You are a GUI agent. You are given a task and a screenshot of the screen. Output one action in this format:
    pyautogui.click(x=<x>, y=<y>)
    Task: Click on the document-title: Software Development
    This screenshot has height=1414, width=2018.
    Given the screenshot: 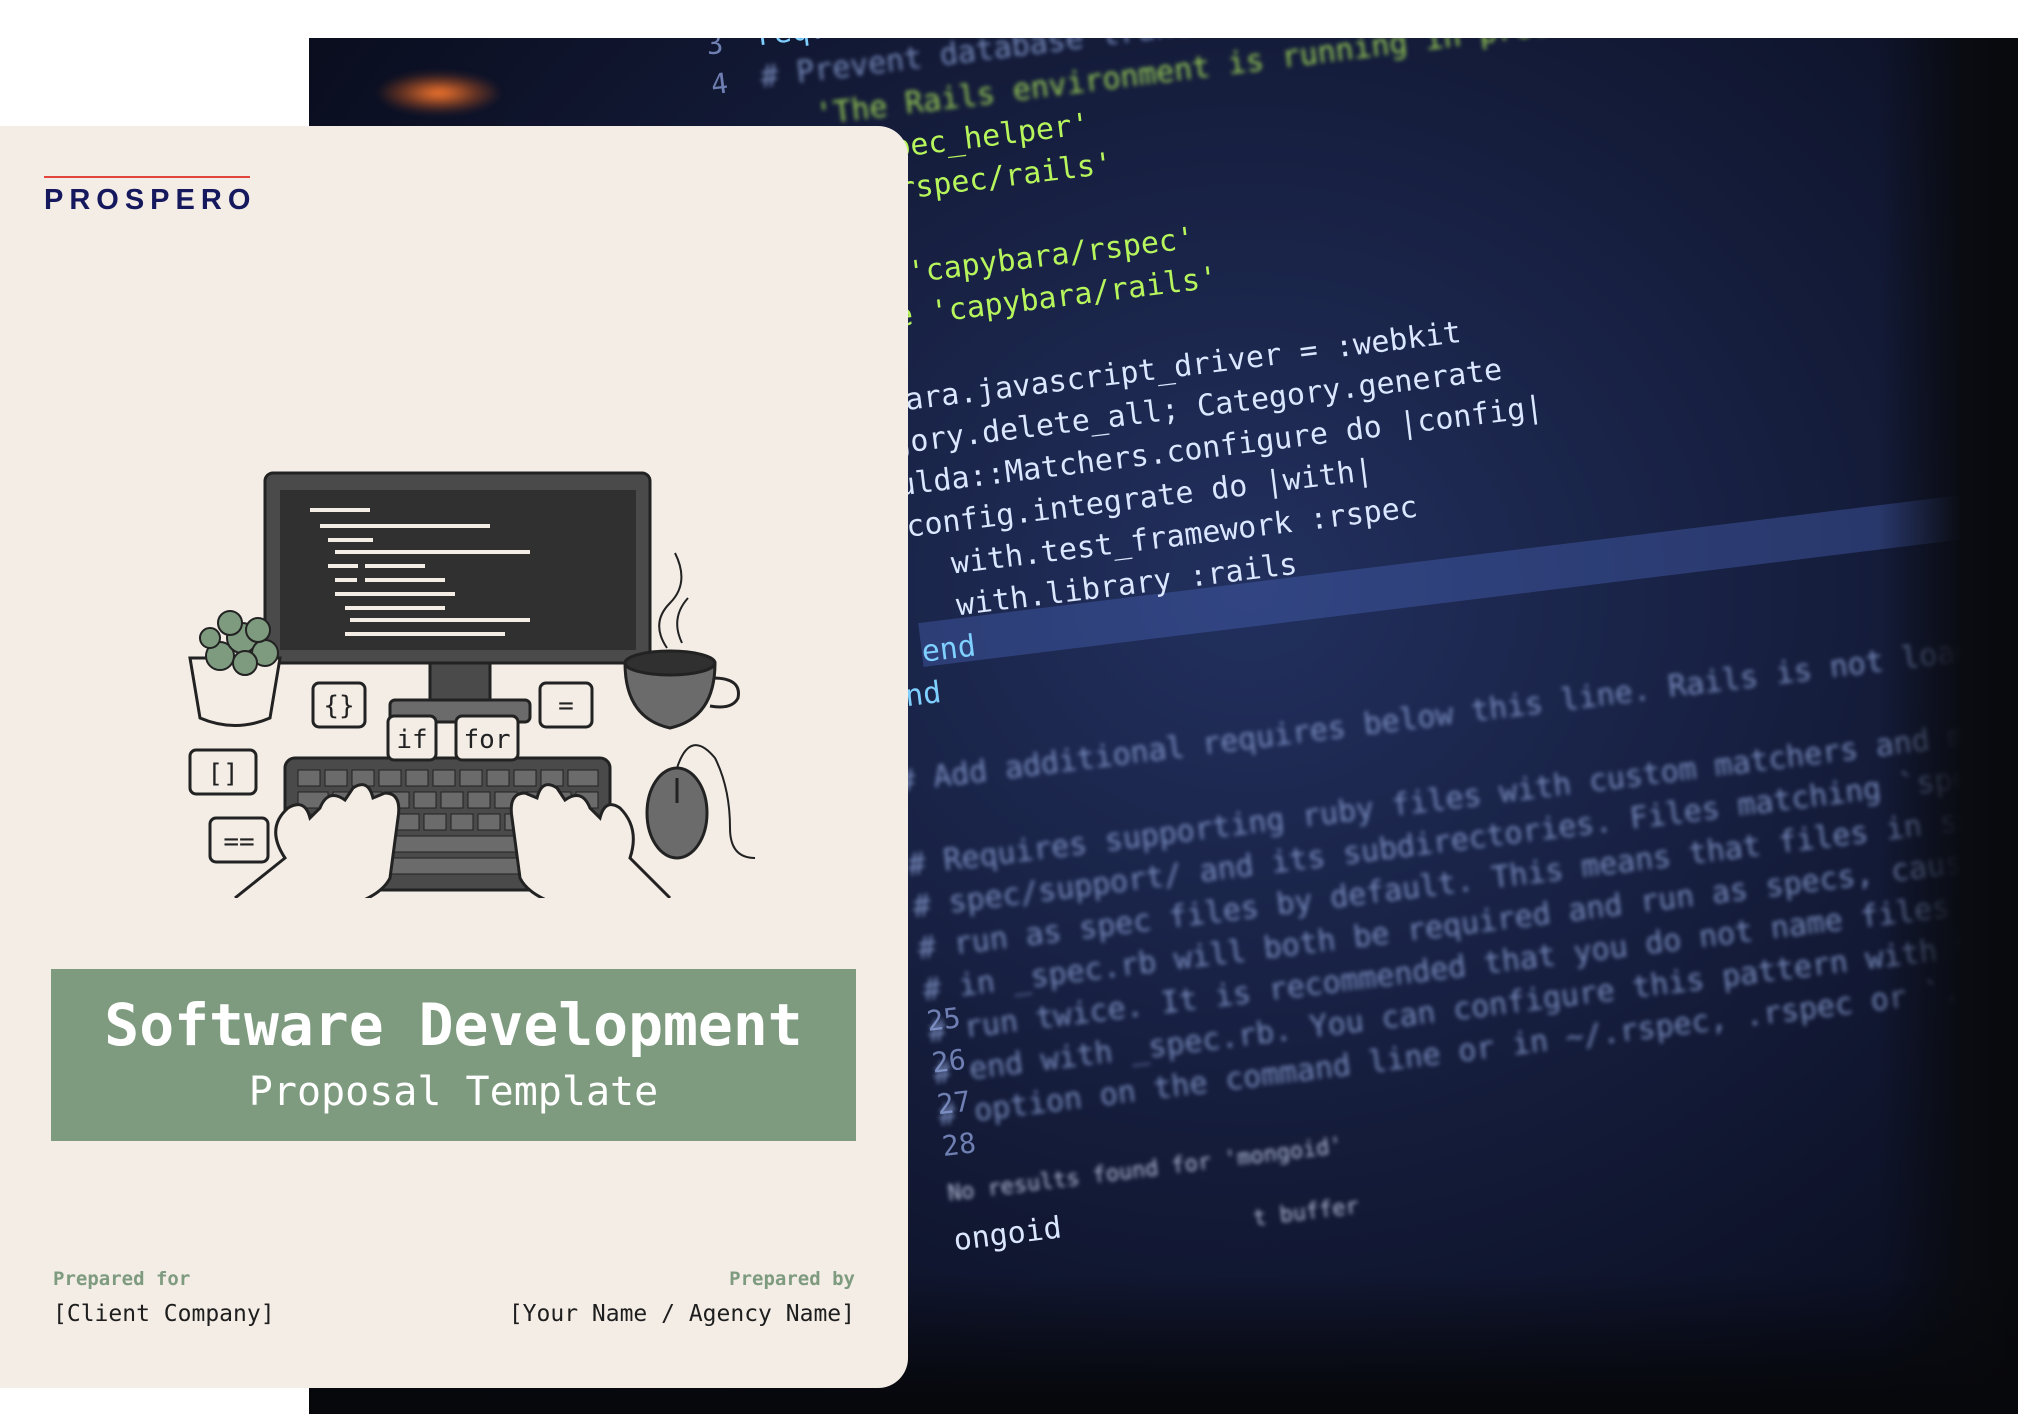 What is the action you would take?
    pyautogui.click(x=453, y=1025)
    